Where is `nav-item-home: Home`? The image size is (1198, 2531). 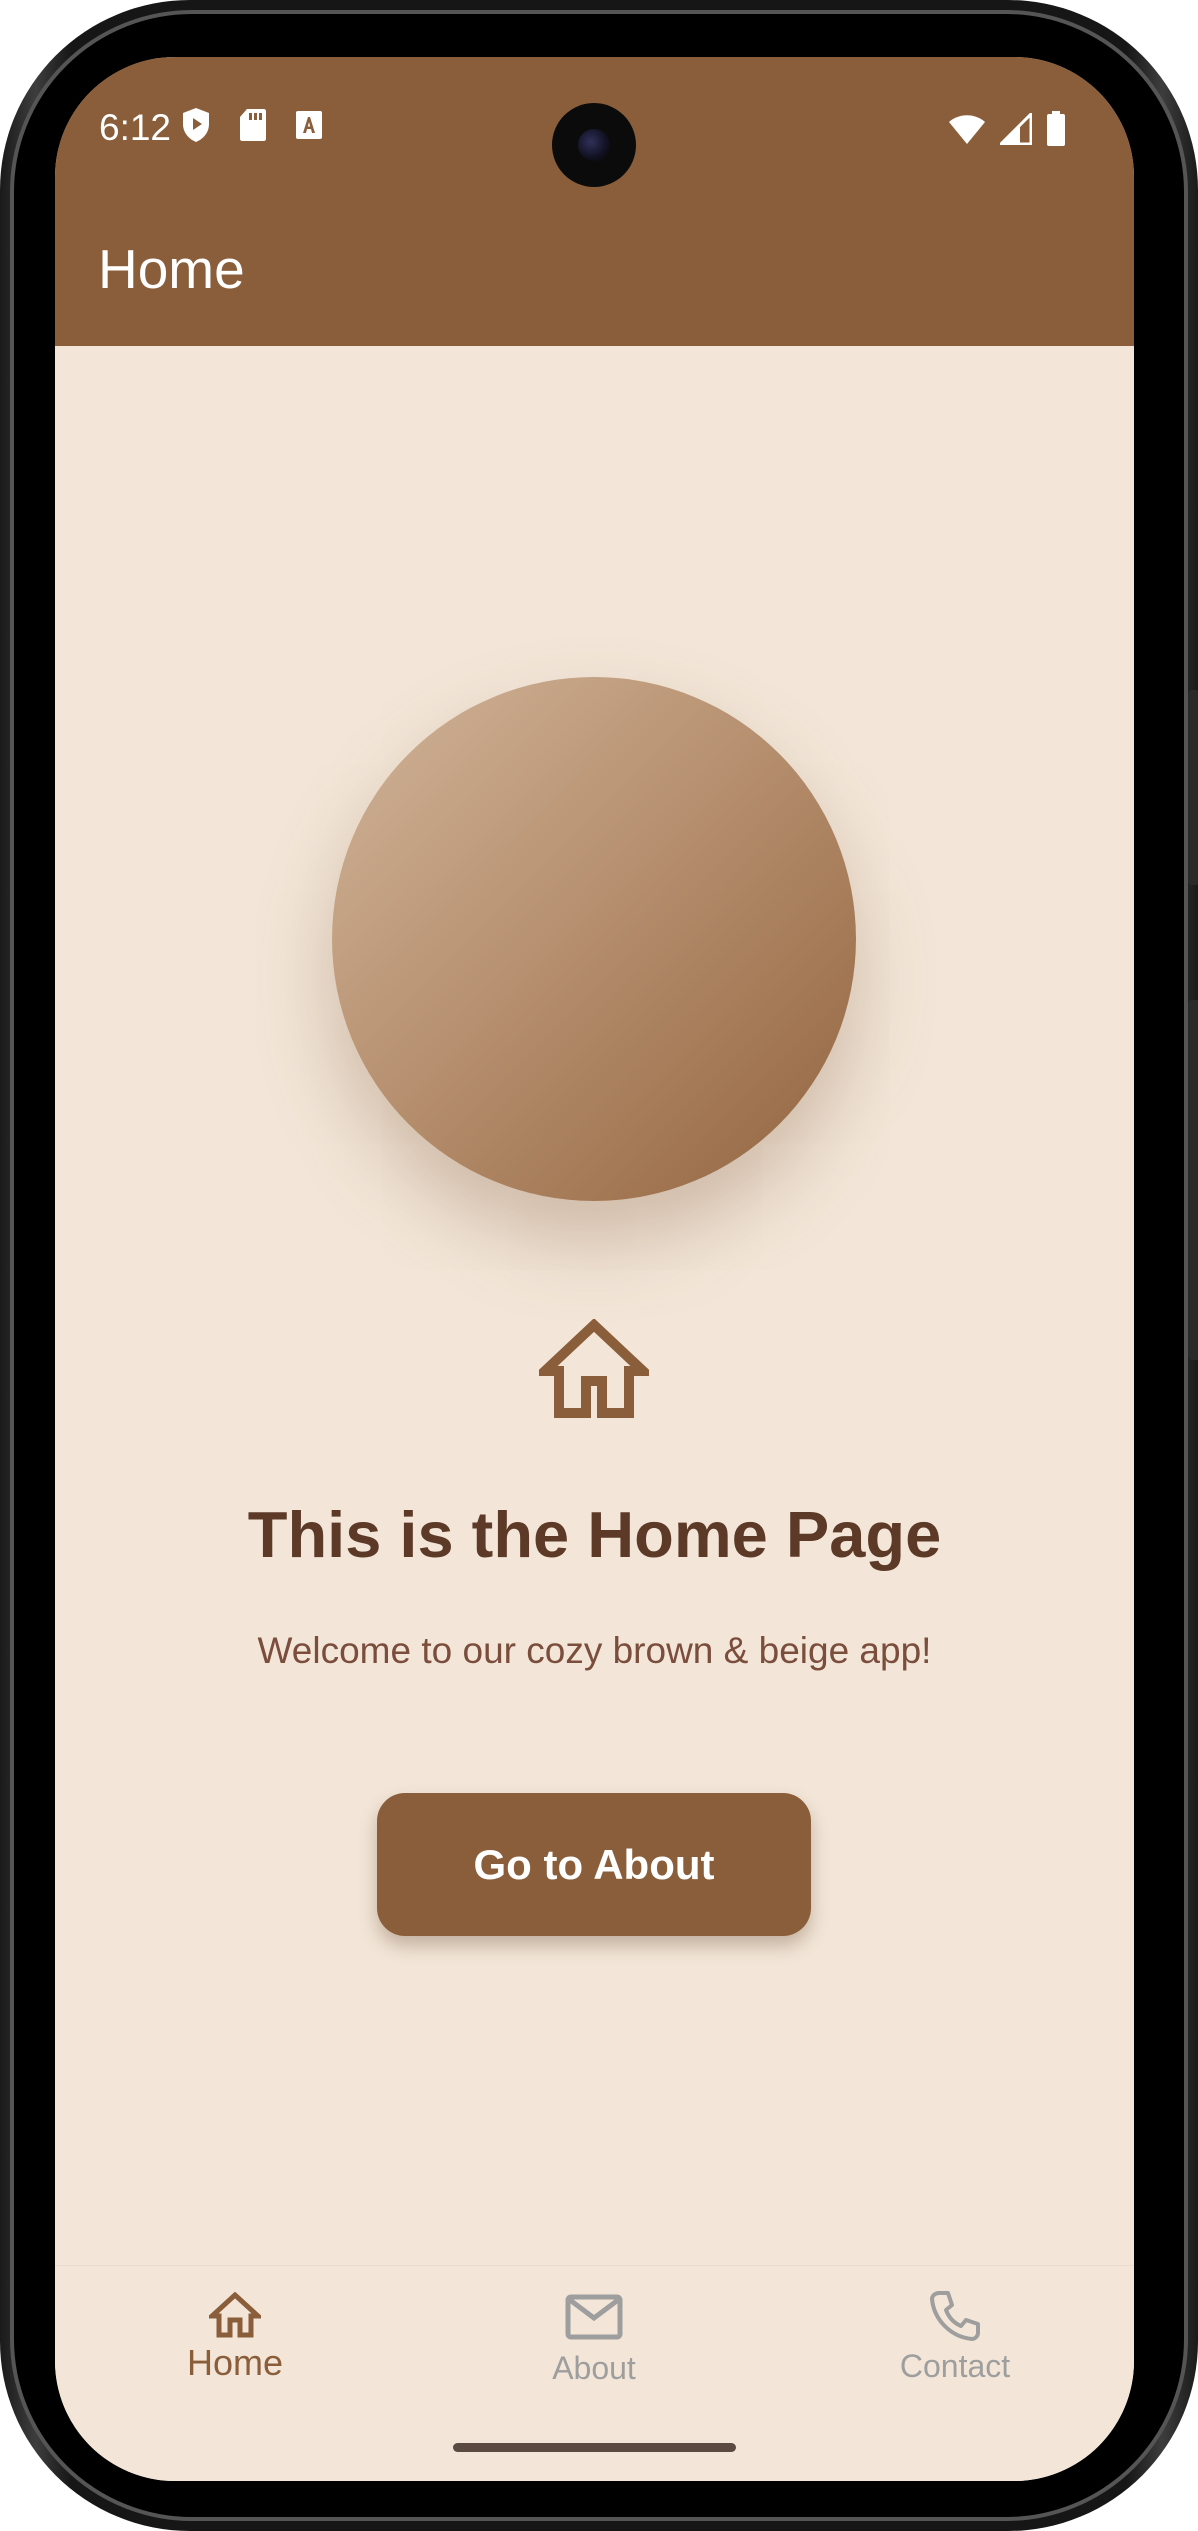
nav-item-home: Home is located at coordinates (235, 2341).